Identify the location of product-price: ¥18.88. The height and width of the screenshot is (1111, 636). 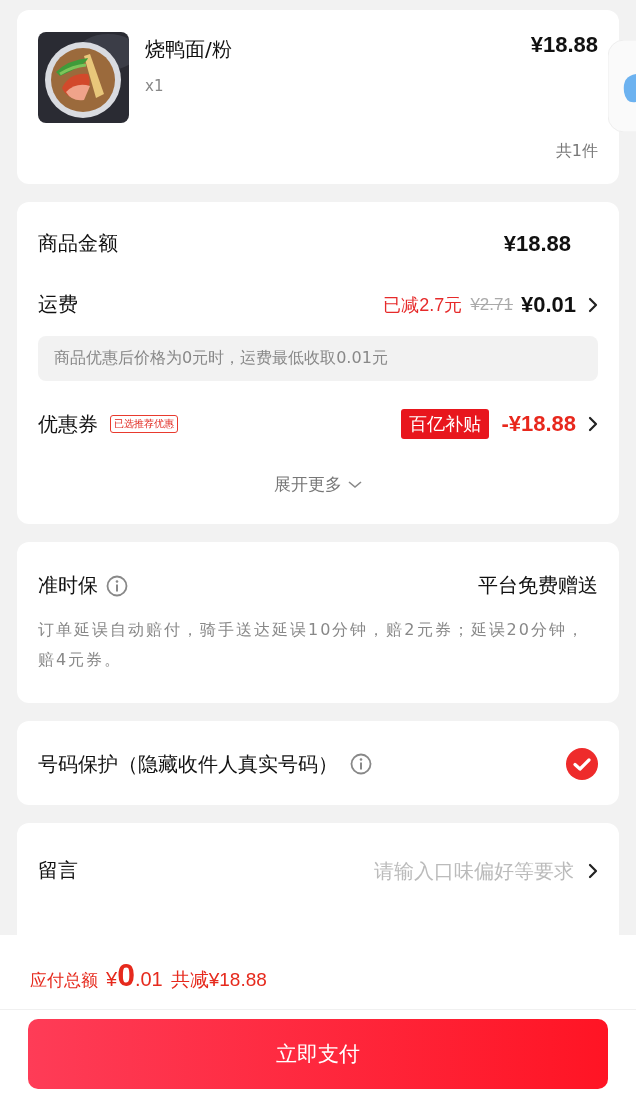
(564, 45).